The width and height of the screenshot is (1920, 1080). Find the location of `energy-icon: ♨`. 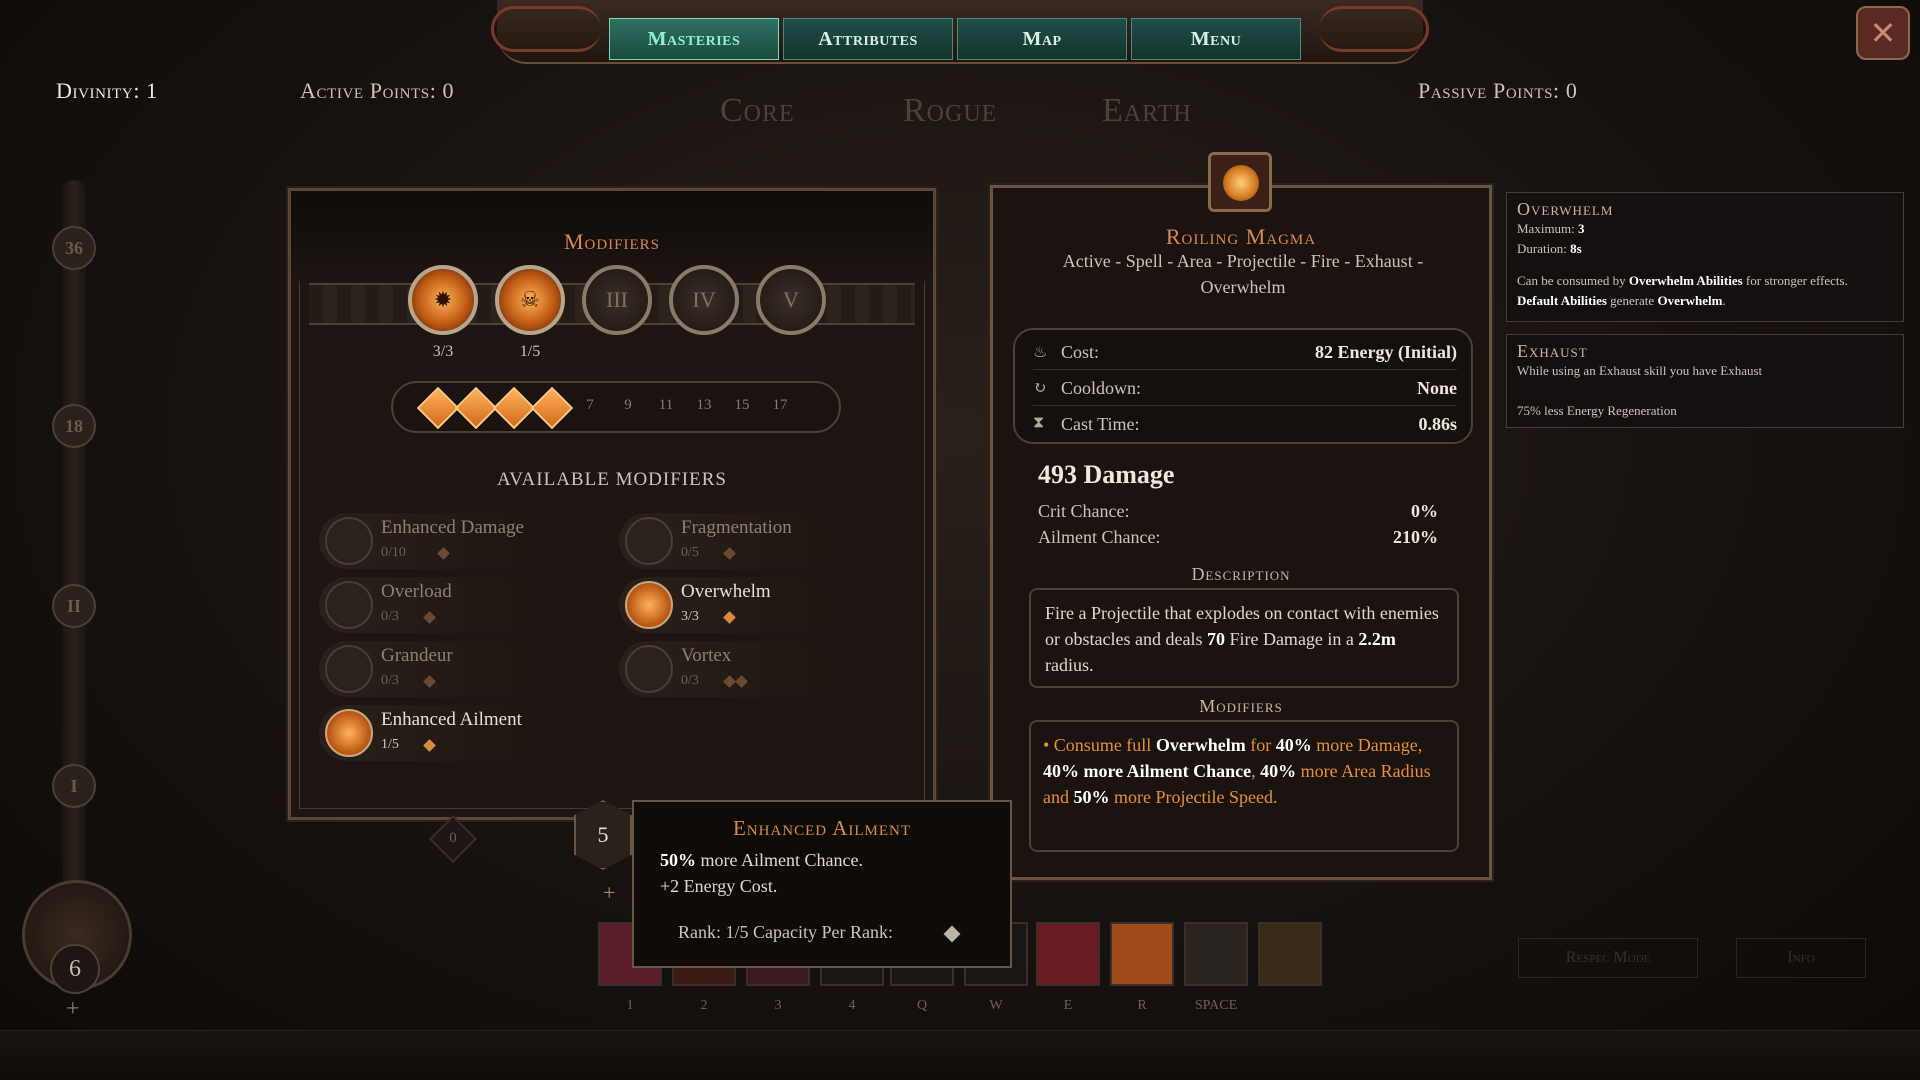

energy-icon: ♨ is located at coordinates (1040, 352).